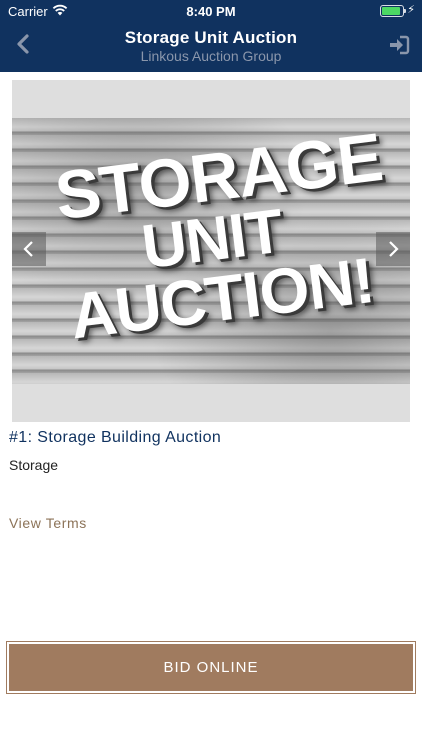  Describe the element at coordinates (393, 11) in the screenshot. I see `battery-icon` at that location.